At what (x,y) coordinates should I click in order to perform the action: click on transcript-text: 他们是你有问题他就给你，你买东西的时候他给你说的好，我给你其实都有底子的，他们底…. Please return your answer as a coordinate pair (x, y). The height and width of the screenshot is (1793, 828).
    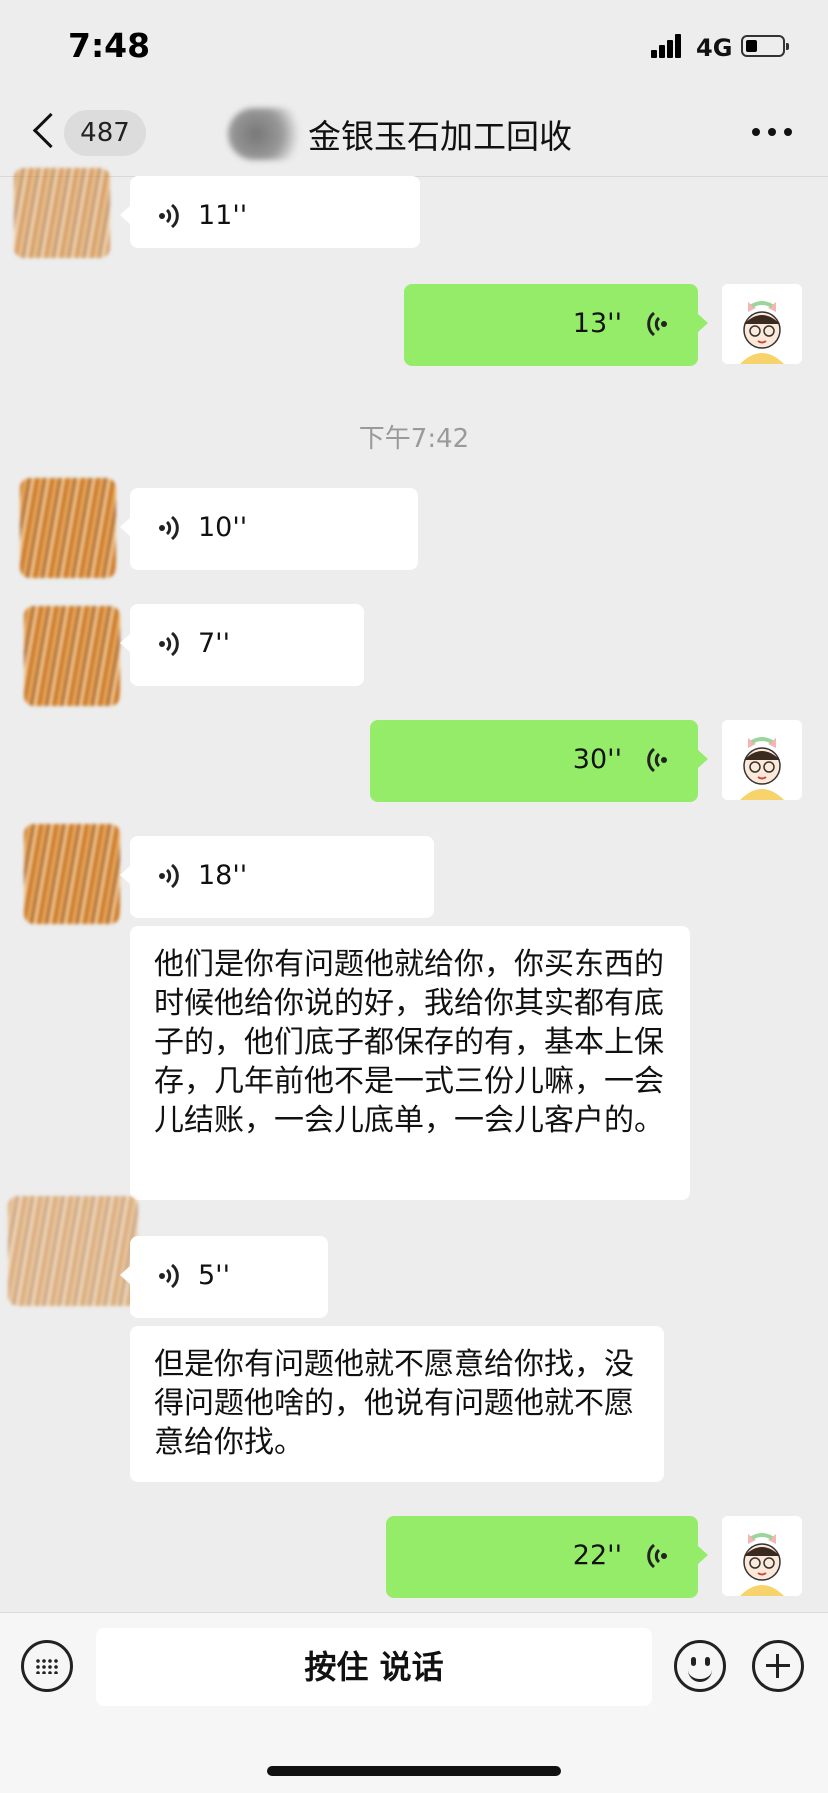
    Looking at the image, I should click on (409, 1042).